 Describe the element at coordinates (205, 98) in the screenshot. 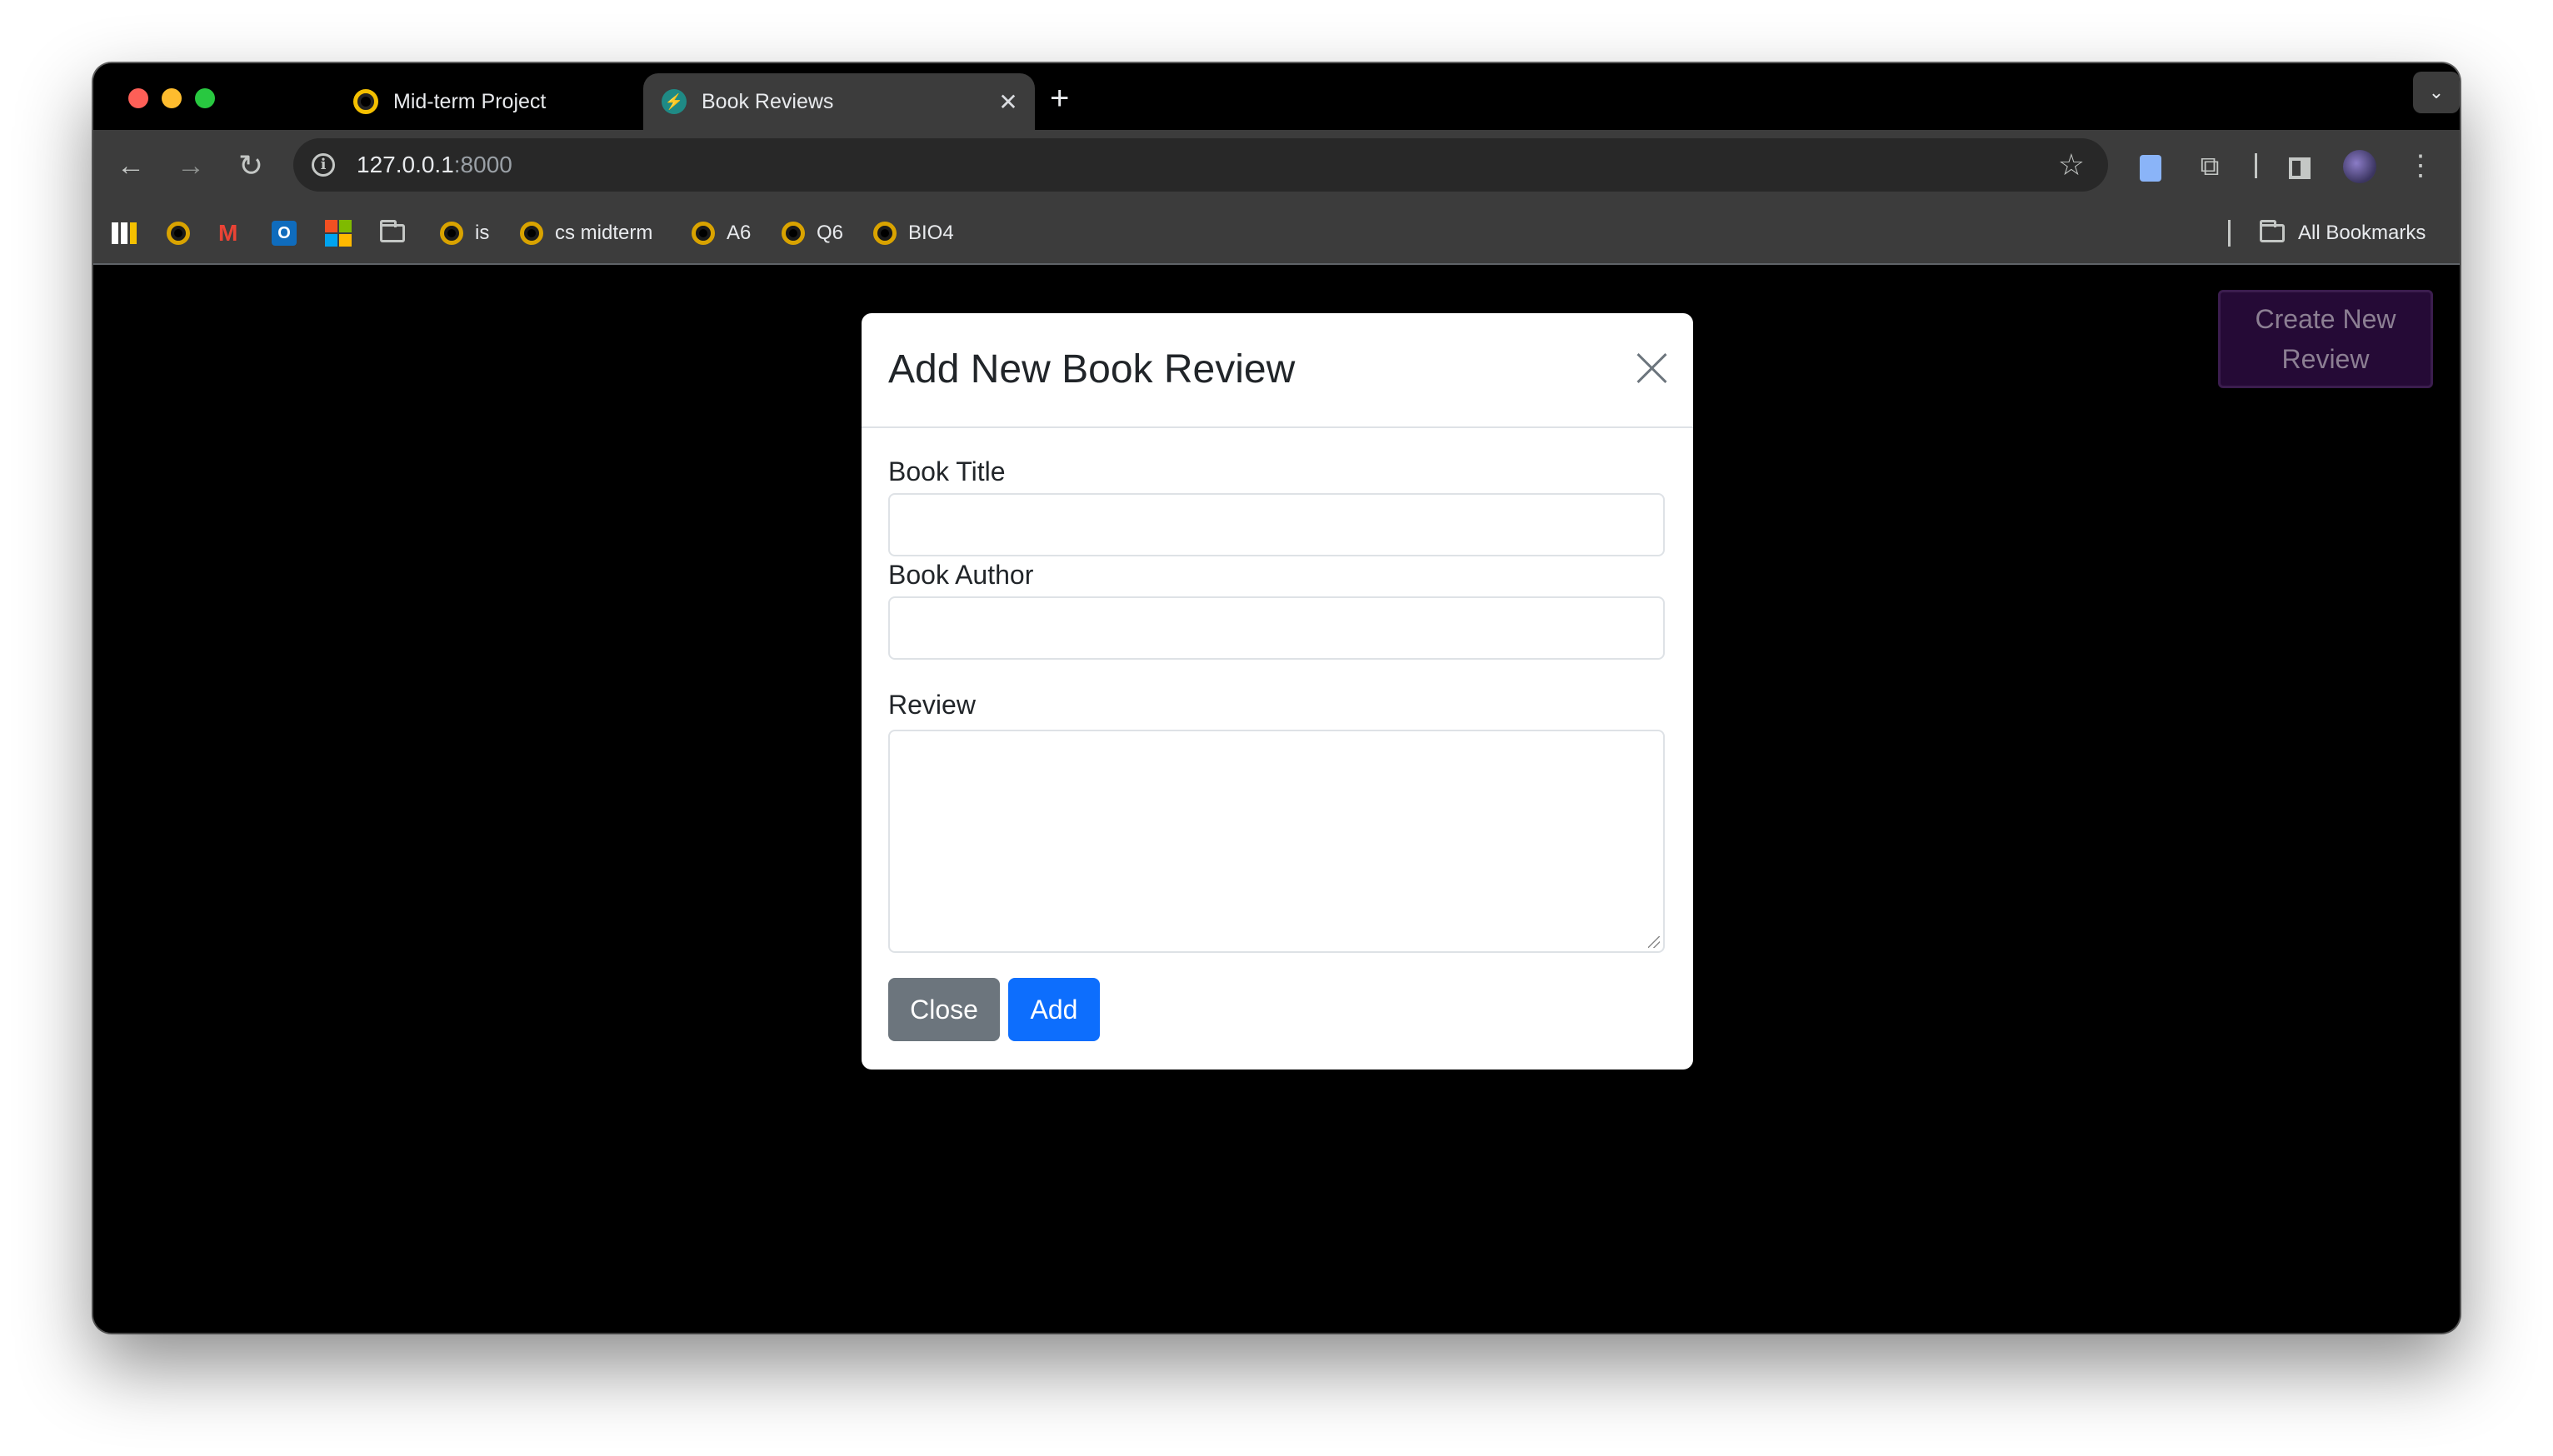

I see `maximize-window-button` at that location.